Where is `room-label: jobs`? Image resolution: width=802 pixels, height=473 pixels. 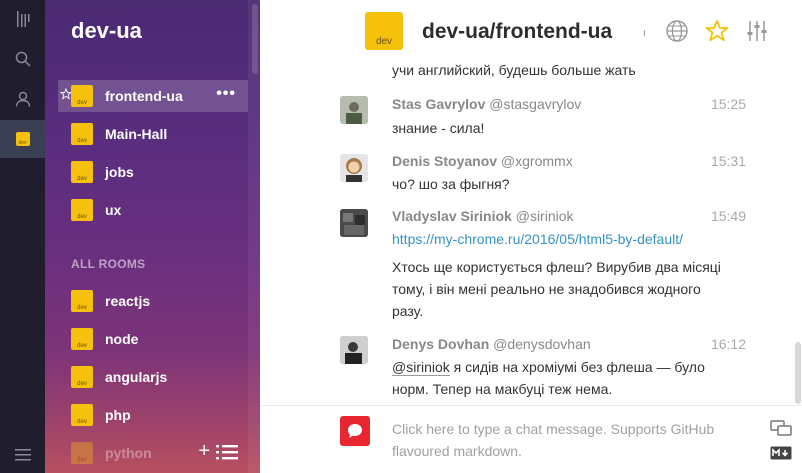 room-label: jobs is located at coordinates (119, 172).